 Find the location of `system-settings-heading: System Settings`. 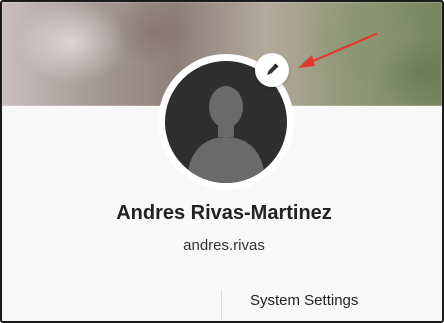

system-settings-heading: System Settings is located at coordinates (304, 300).